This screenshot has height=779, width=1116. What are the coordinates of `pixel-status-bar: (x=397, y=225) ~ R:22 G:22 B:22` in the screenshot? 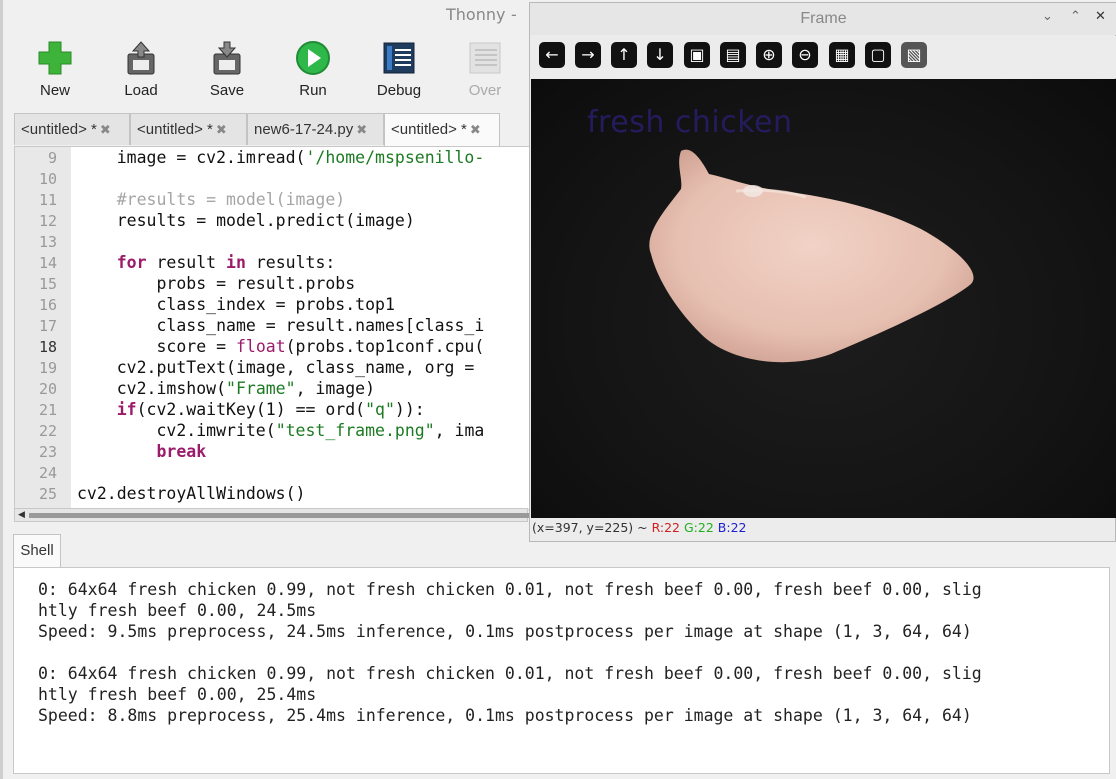 It's located at (639, 527).